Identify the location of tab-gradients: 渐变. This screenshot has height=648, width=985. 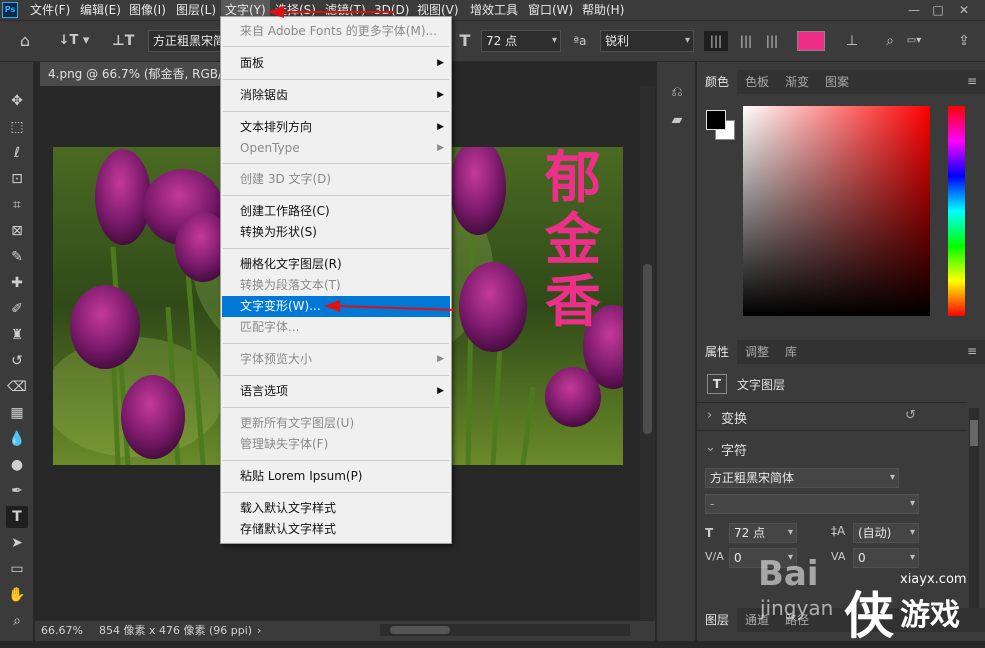
(797, 82).